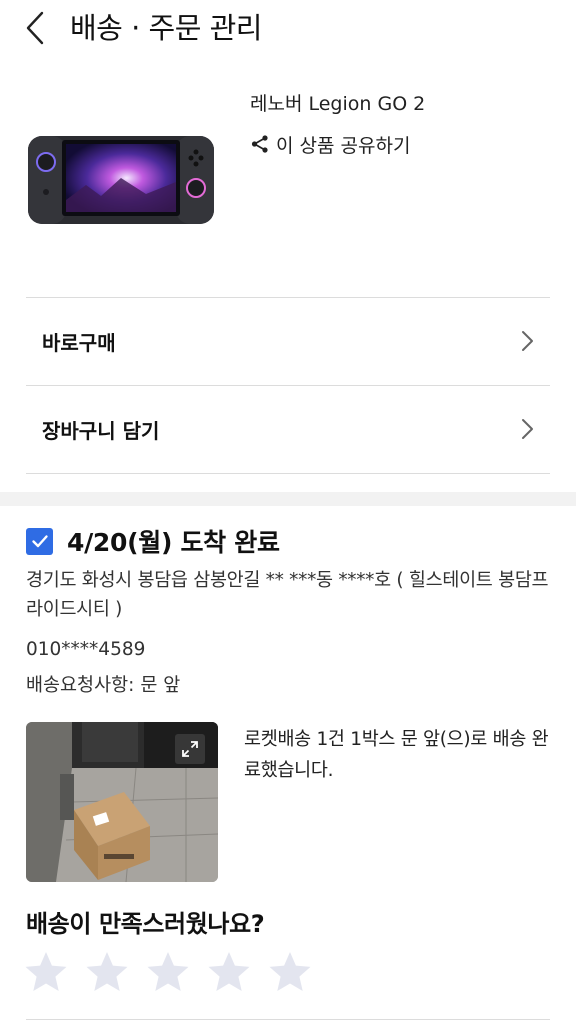  Describe the element at coordinates (288, 341) in the screenshot. I see `buy-now-button: 바로구매` at that location.